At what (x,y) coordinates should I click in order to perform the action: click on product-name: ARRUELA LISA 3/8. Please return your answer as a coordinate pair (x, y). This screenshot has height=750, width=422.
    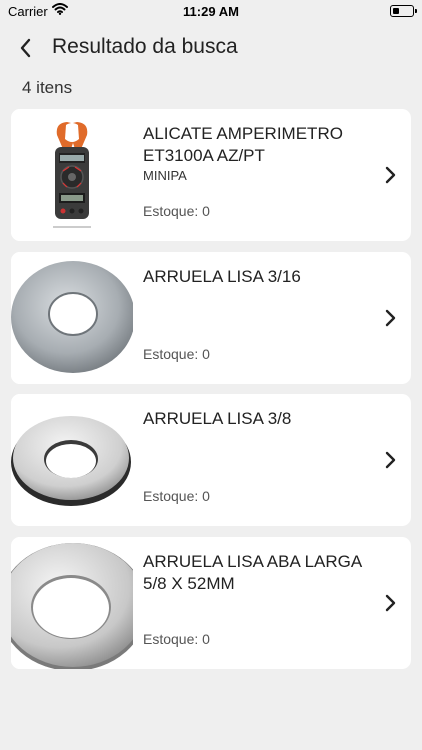
    Looking at the image, I should click on (217, 418).